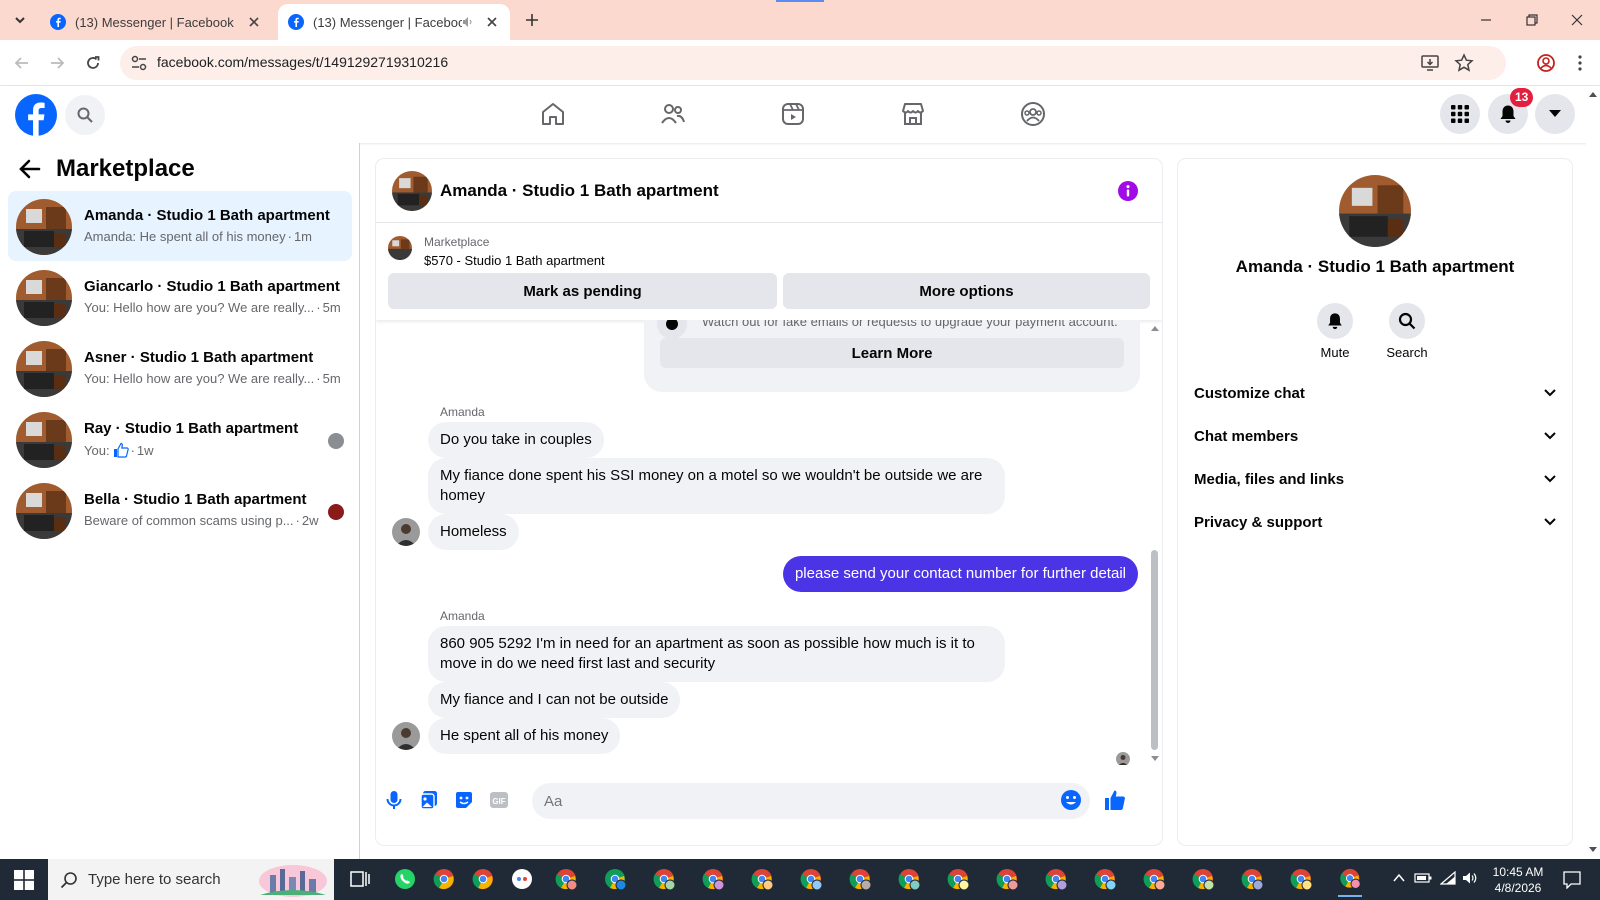 The image size is (1600, 900). Describe the element at coordinates (1154, 650) in the screenshot. I see `scroll-thumb` at that location.